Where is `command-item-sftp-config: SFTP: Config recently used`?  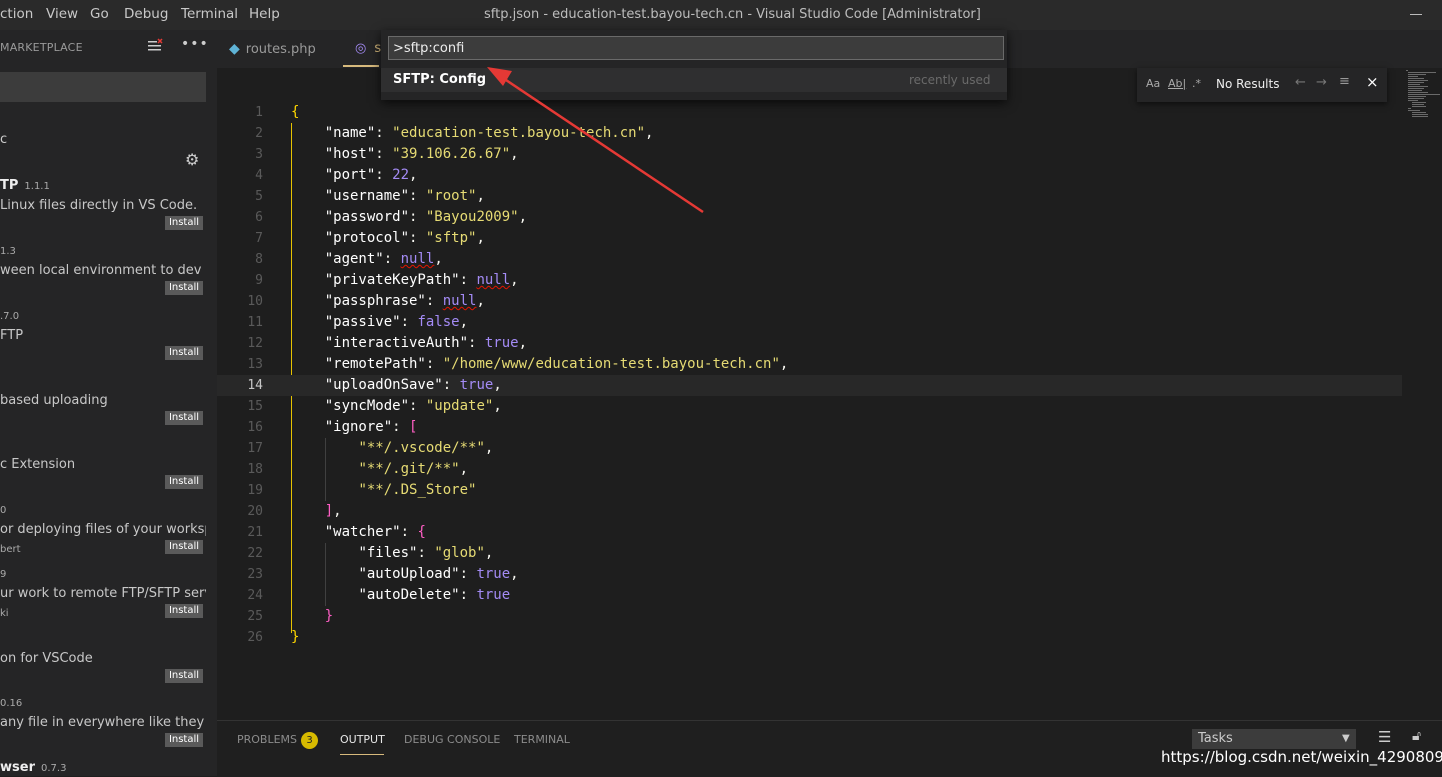
command-item-sftp-config: SFTP: Config recently used is located at coordinates (694, 80).